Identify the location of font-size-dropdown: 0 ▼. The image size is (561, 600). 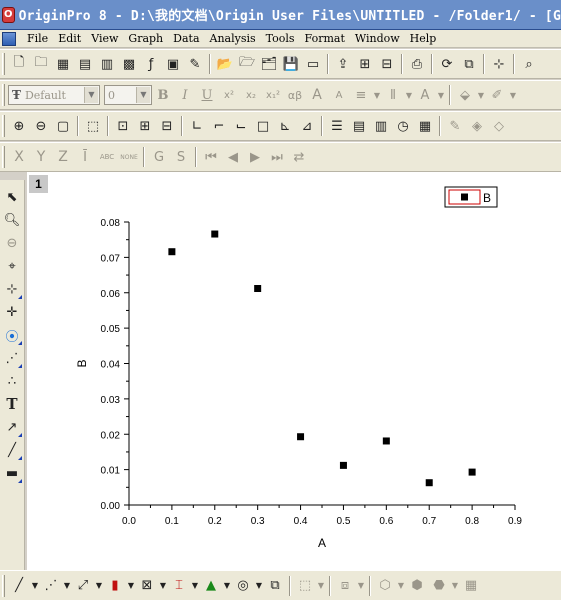
(128, 95).